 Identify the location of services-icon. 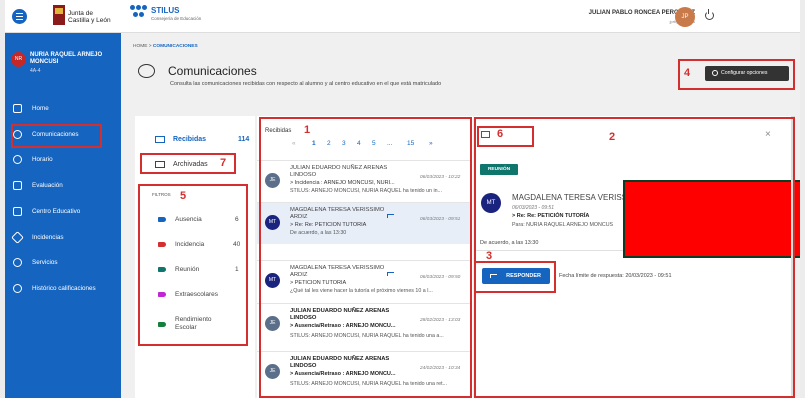
(17, 262).